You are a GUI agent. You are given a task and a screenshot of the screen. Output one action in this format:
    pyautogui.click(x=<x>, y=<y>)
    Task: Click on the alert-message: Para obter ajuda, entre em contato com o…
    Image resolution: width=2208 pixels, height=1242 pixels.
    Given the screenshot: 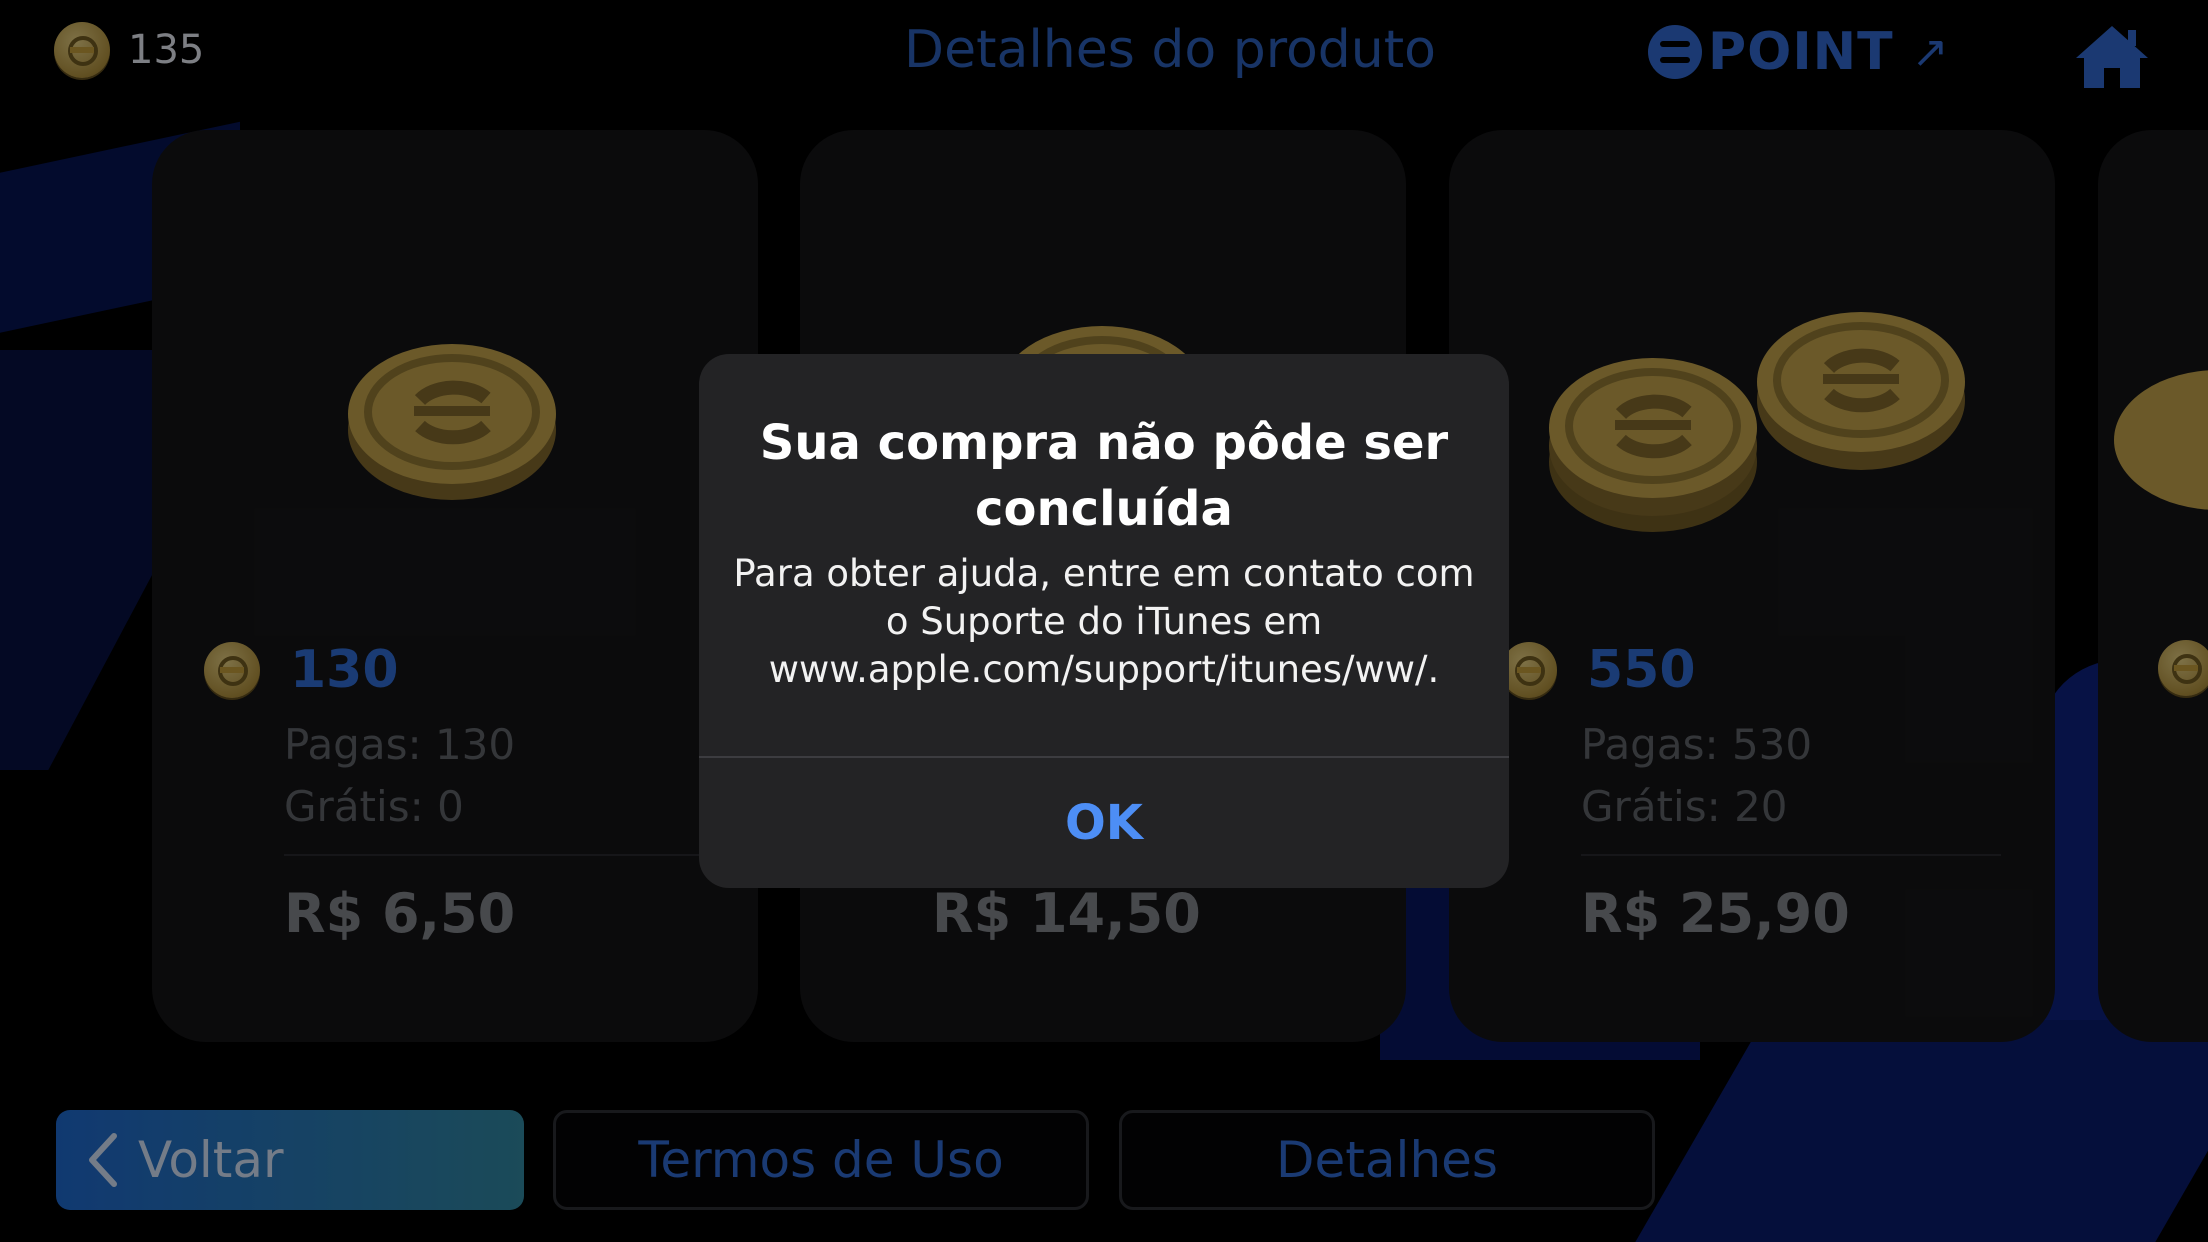 What is the action you would take?
    pyautogui.click(x=1104, y=621)
    